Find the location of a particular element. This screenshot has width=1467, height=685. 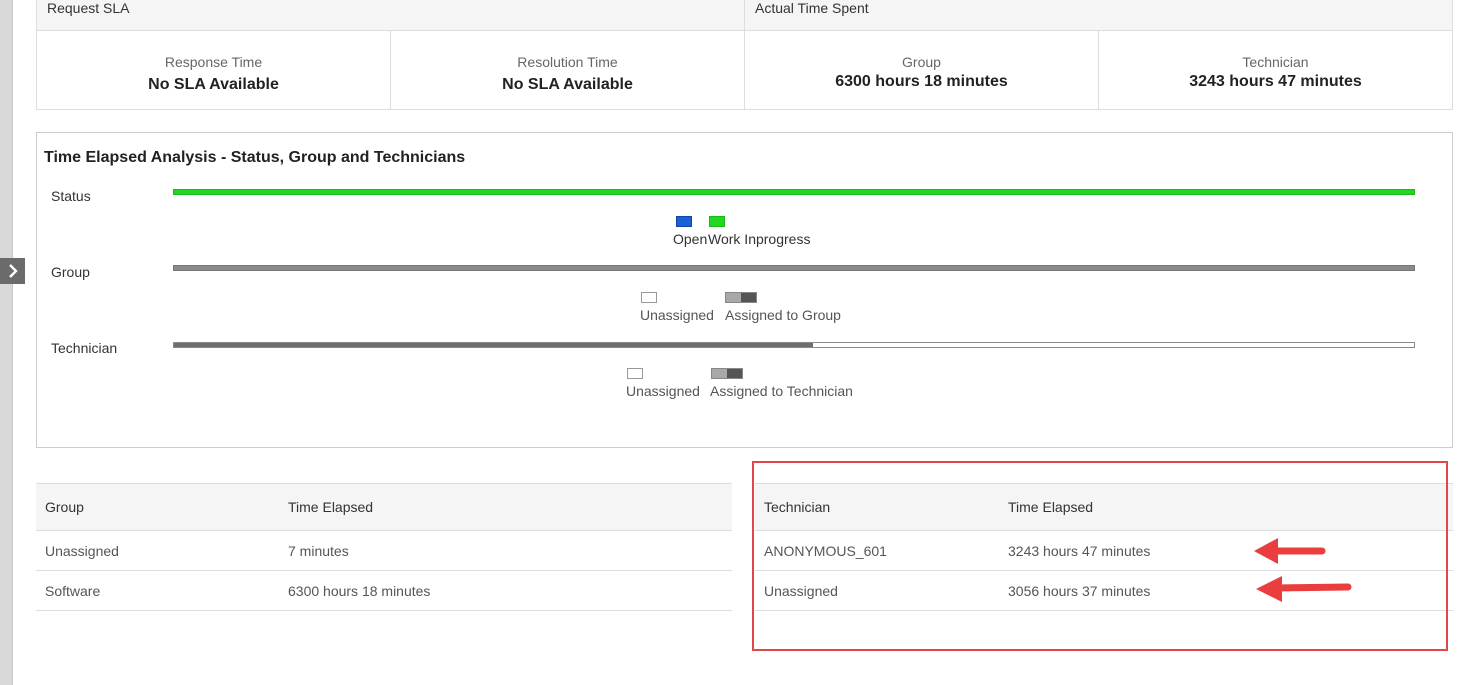

open-legend-label: Open is located at coordinates (690, 239).